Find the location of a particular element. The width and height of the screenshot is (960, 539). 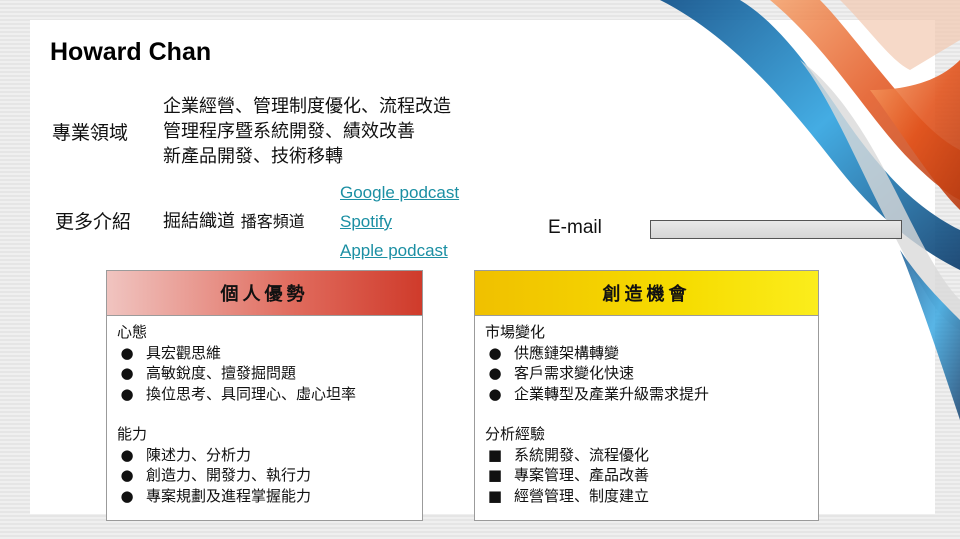

podcast-links: Google podcast Spotify Apple podcast is located at coordinates (399, 221).